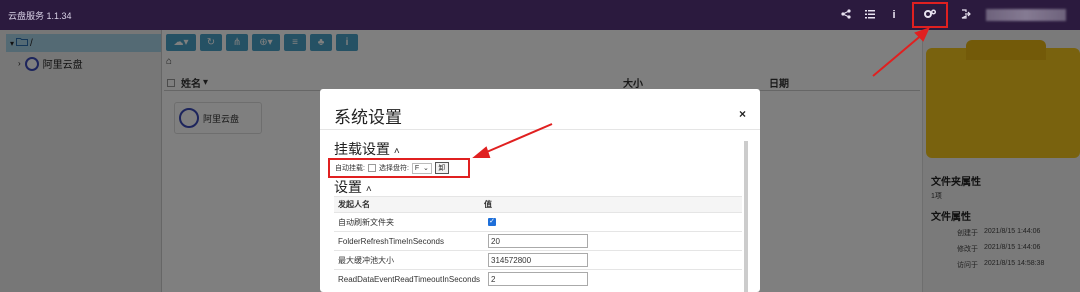 The image size is (1080, 292). What do you see at coordinates (409, 222) in the screenshot?
I see `setting-name: 自动刷新文件夹` at bounding box center [409, 222].